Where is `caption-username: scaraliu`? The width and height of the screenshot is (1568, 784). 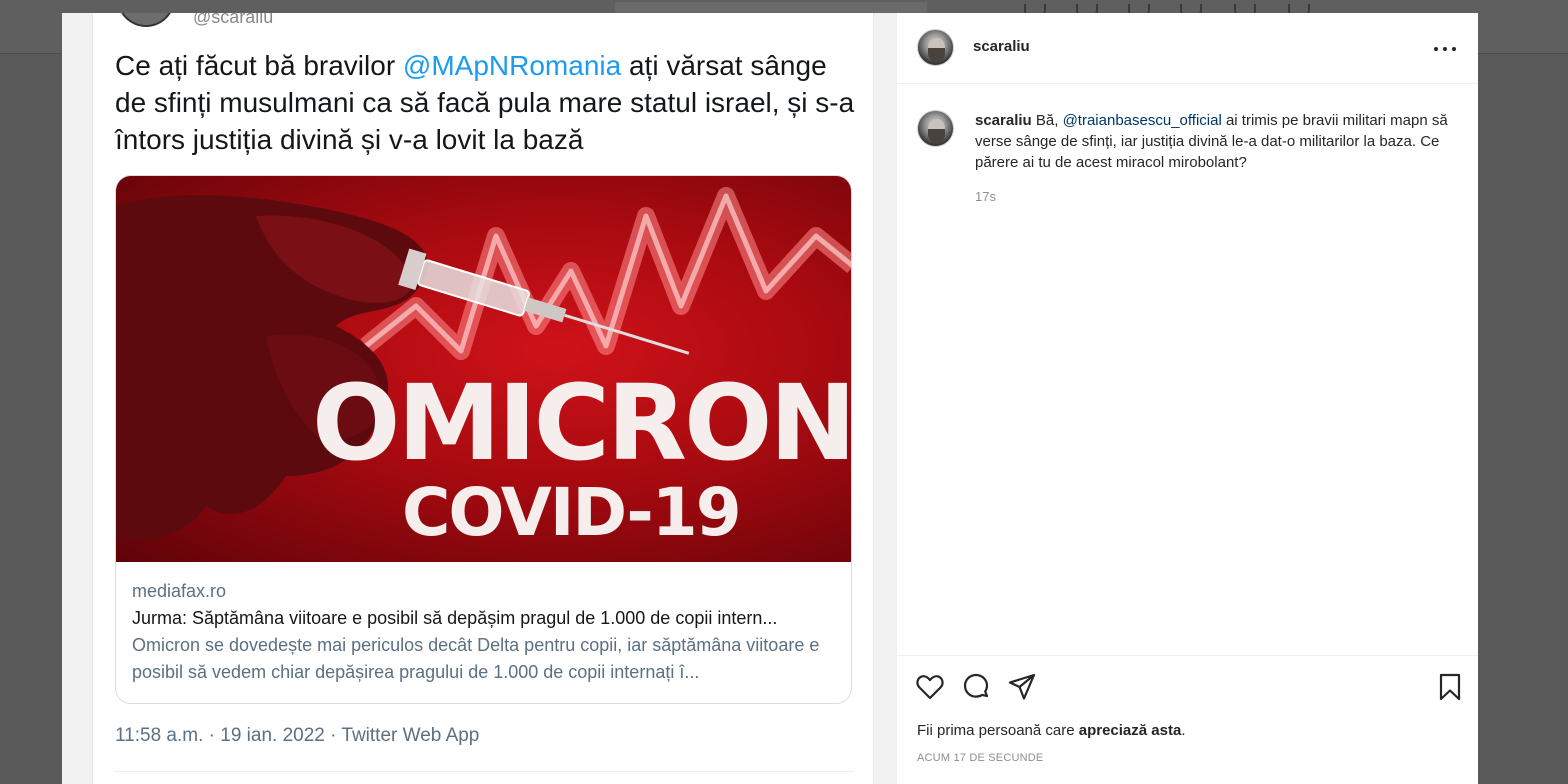
caption-username: scaraliu is located at coordinates (1003, 120).